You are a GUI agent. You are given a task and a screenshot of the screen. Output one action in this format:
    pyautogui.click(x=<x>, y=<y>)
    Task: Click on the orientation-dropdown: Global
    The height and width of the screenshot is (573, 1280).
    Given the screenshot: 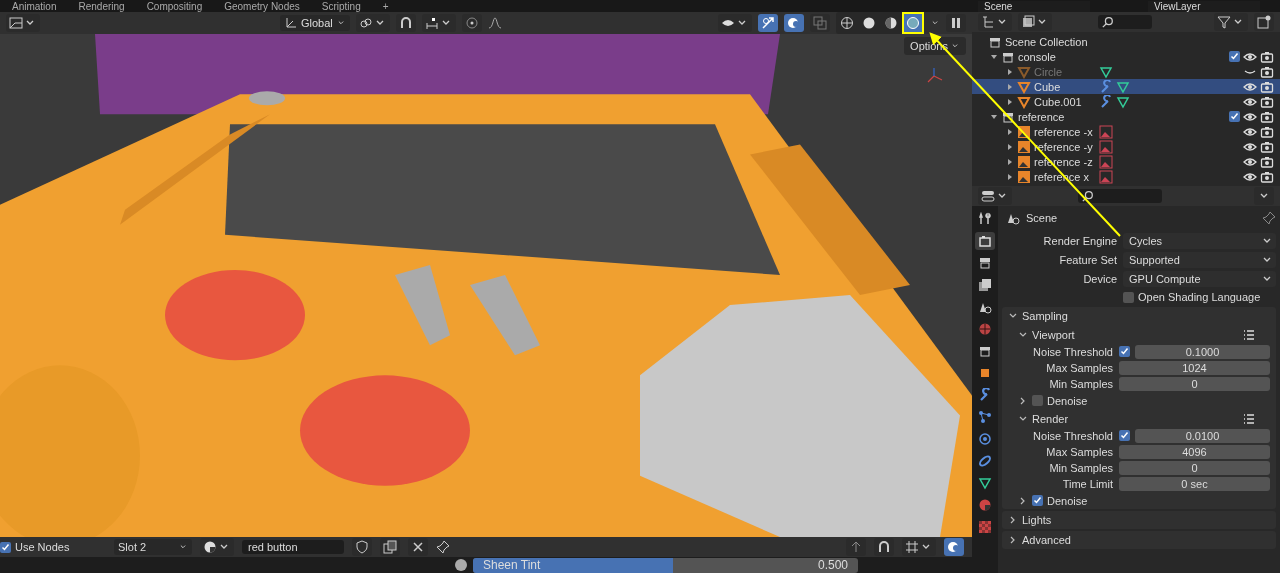 What is the action you would take?
    pyautogui.click(x=315, y=23)
    